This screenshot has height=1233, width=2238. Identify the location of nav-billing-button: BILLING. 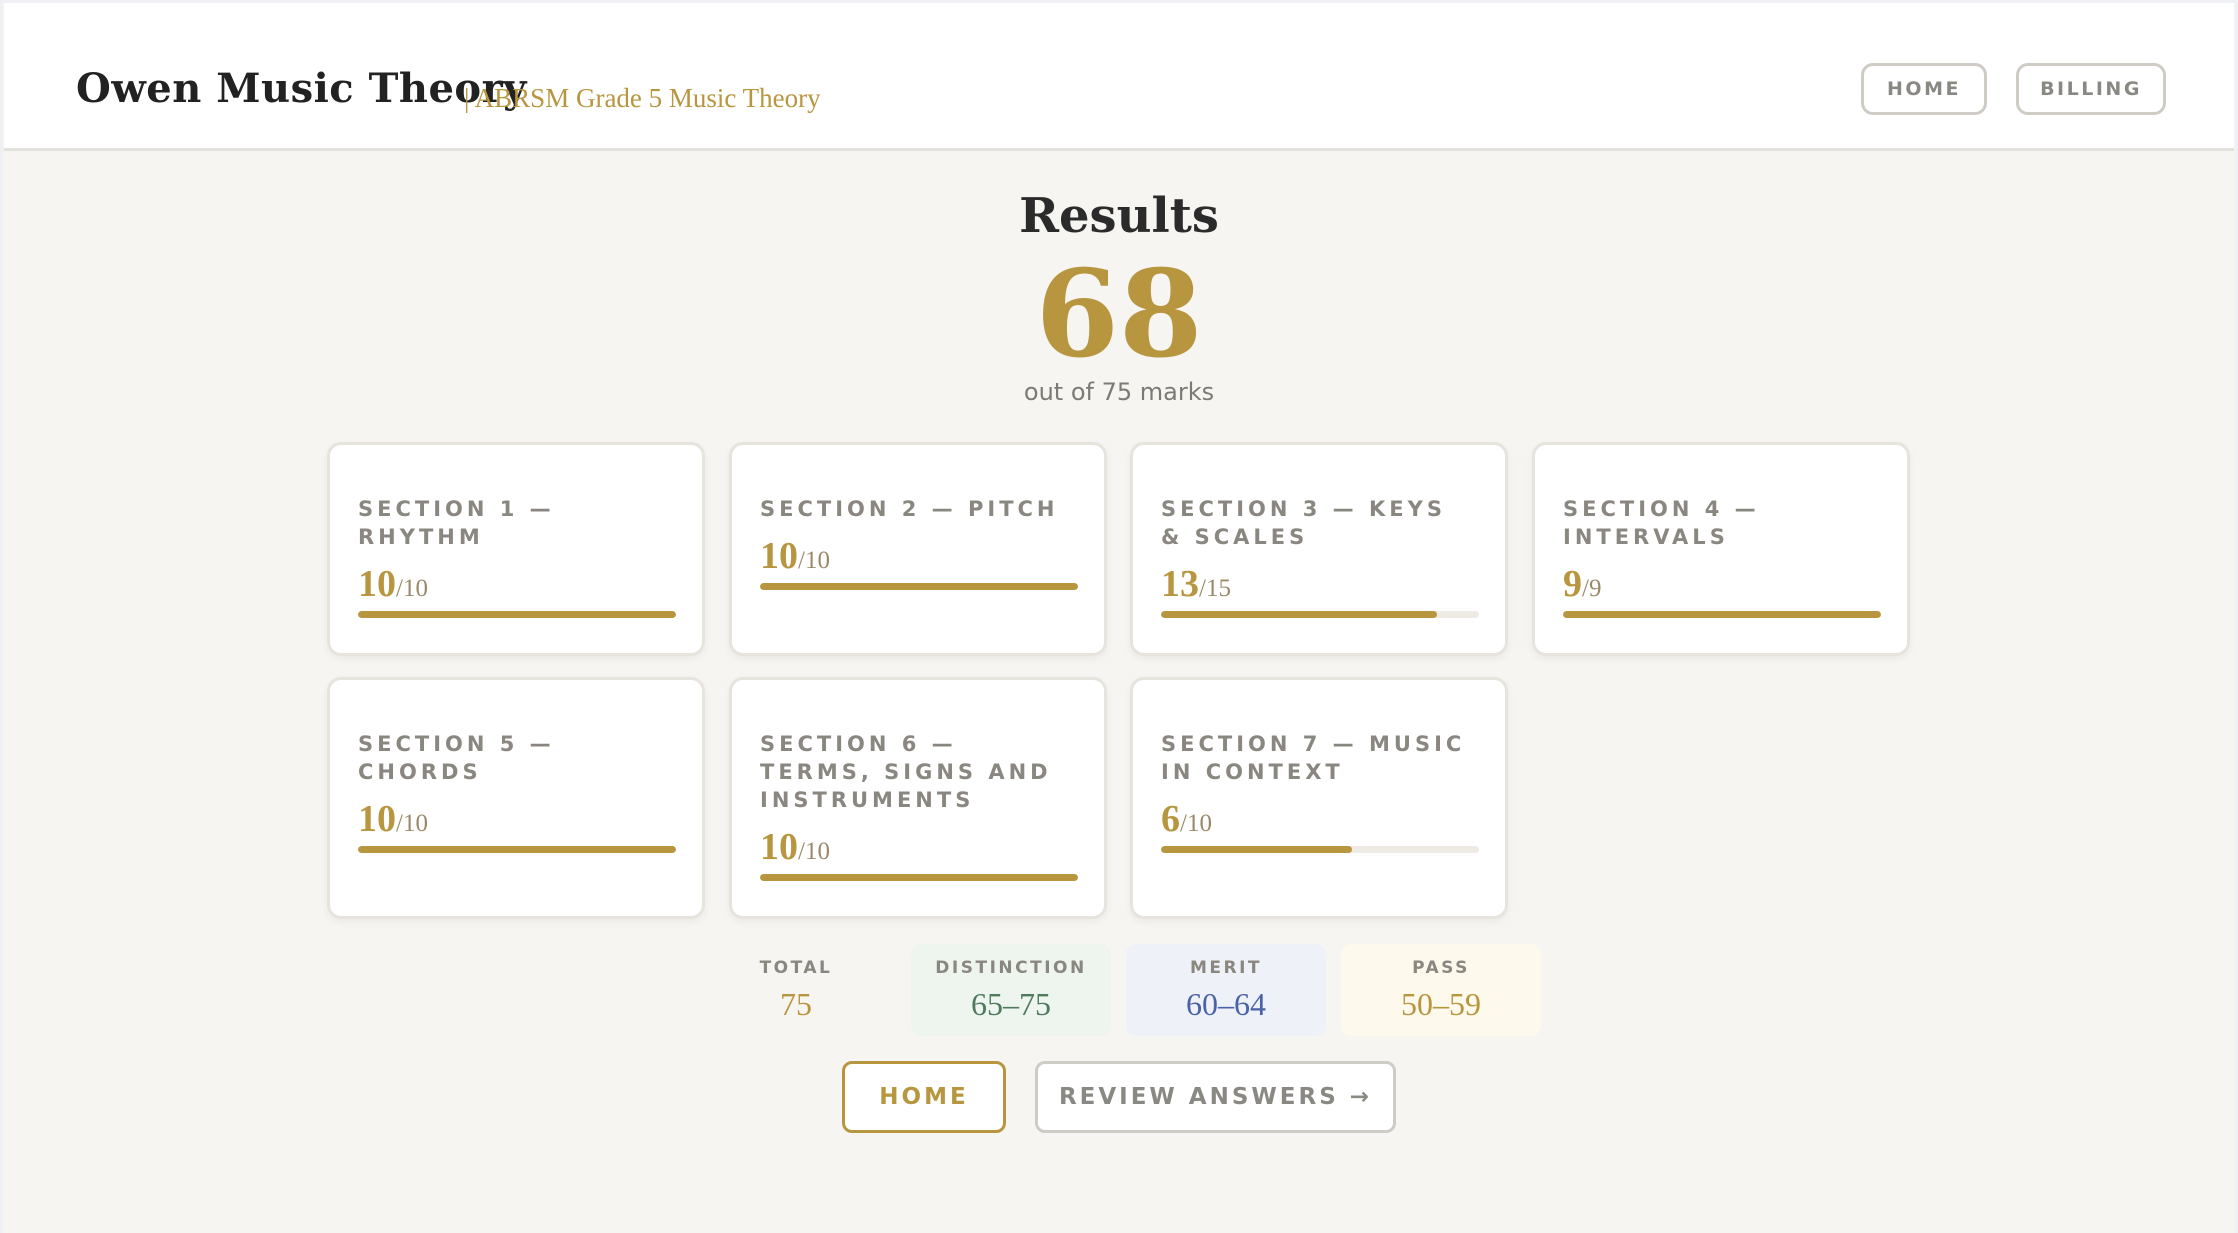
(2091, 89).